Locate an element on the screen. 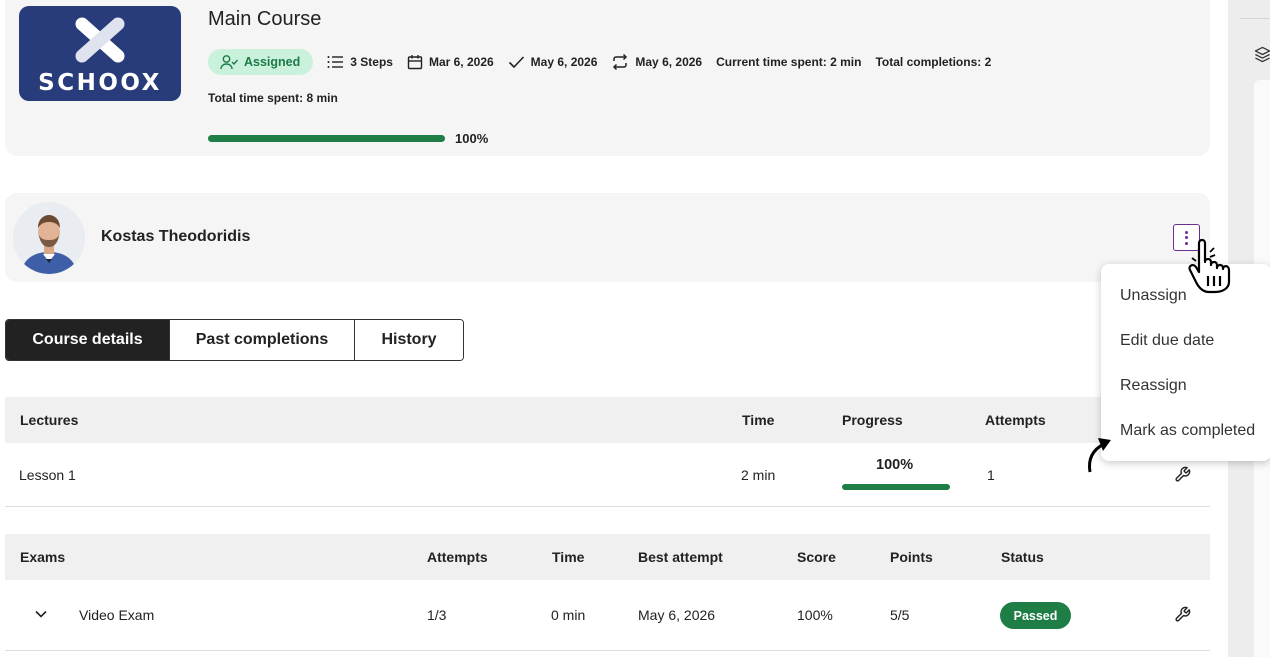  user-name: Kostas Theodoridis is located at coordinates (176, 236).